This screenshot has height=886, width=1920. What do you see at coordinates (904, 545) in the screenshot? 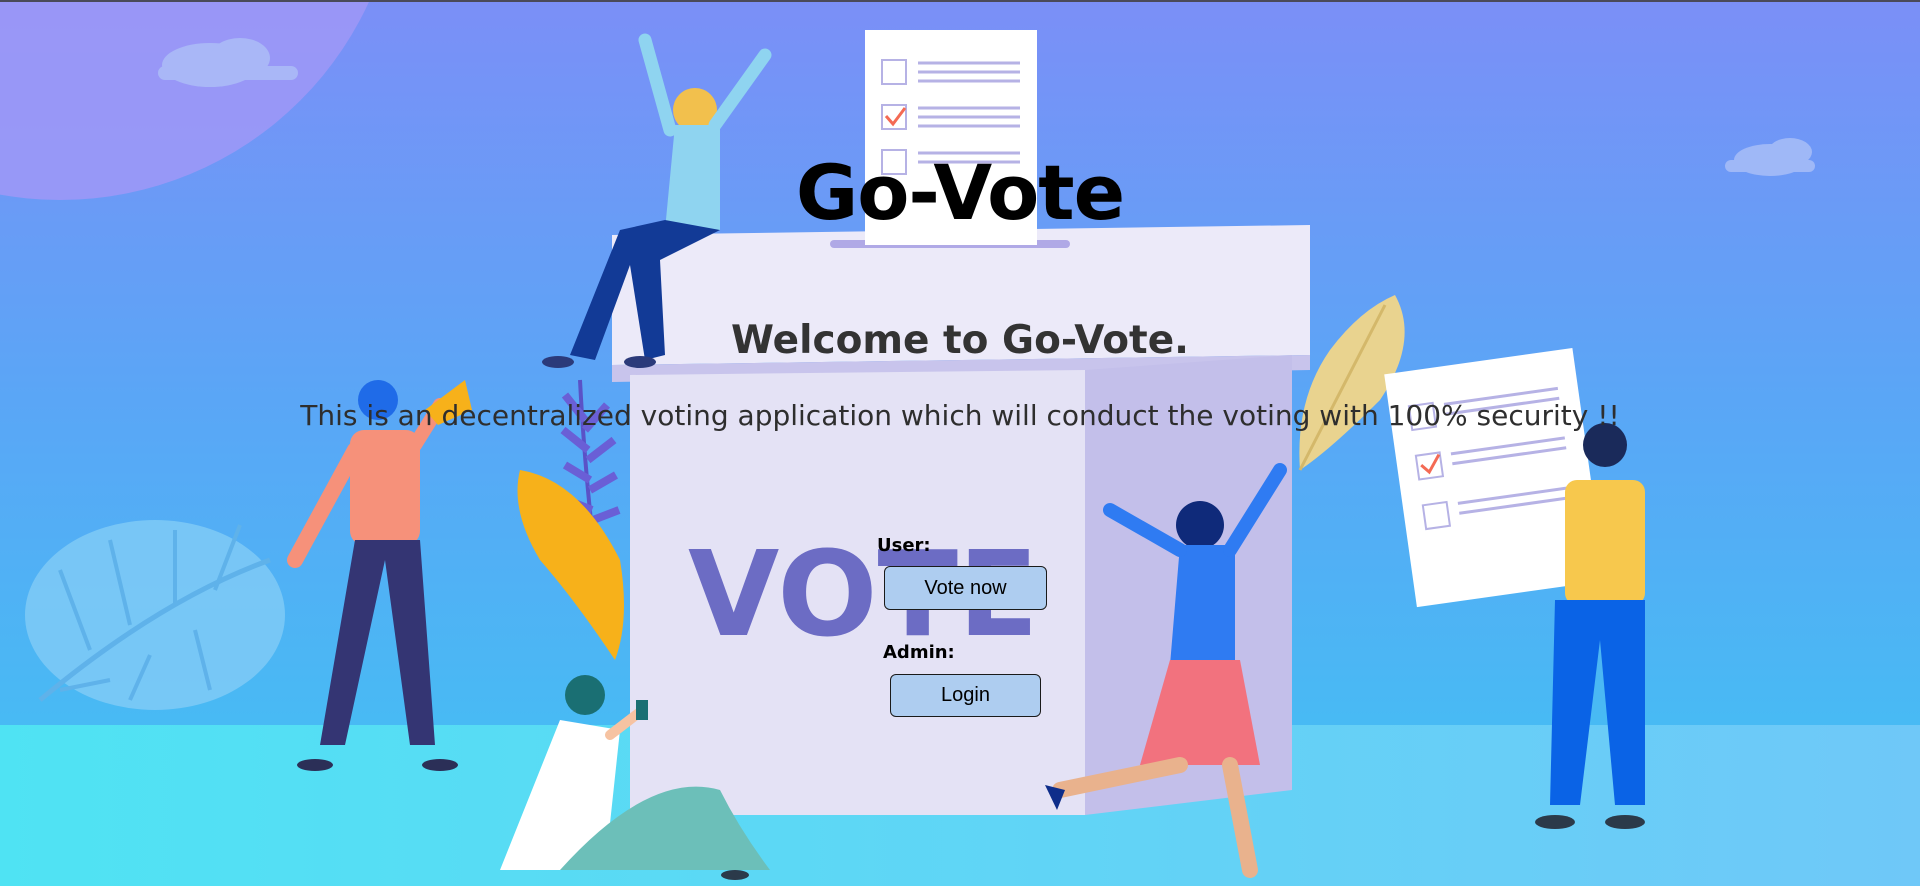
I see `user-label: User:` at bounding box center [904, 545].